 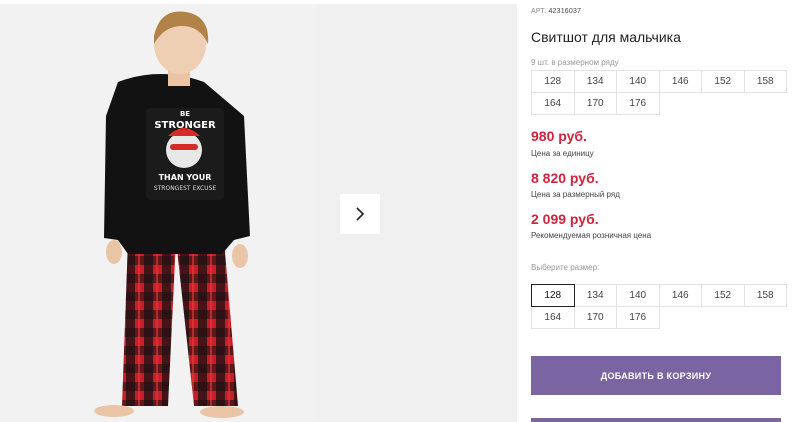 I want to click on size-row-cell: 128, so click(x=553, y=81).